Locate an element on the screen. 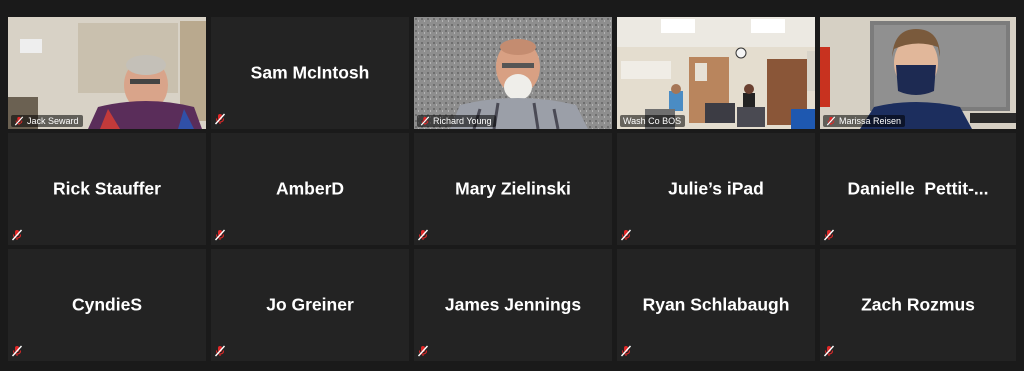 This screenshot has width=1024, height=371. participant-name: Mary Zielinski is located at coordinates (513, 188).